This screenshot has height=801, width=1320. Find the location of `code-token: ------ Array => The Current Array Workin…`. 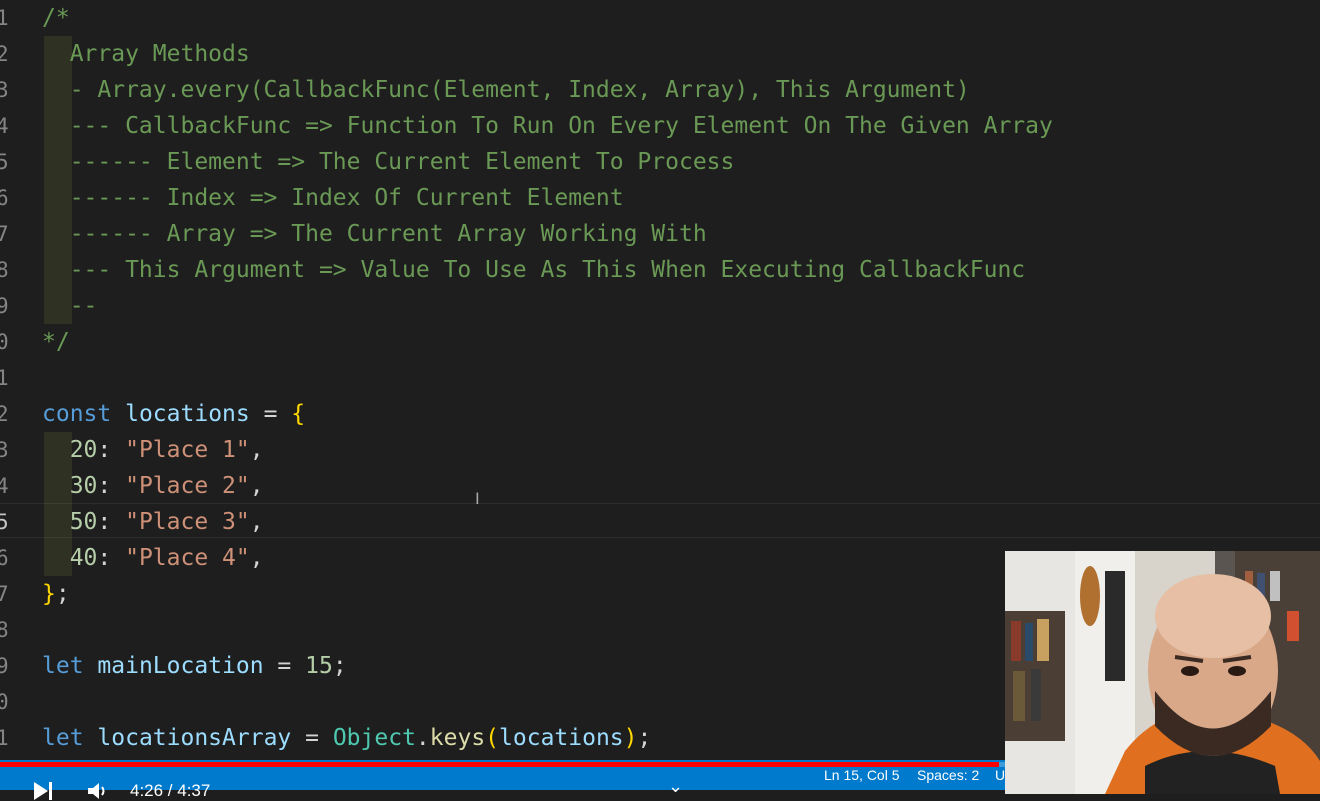

code-token: ------ Array => The Current Array Workin… is located at coordinates (374, 234).